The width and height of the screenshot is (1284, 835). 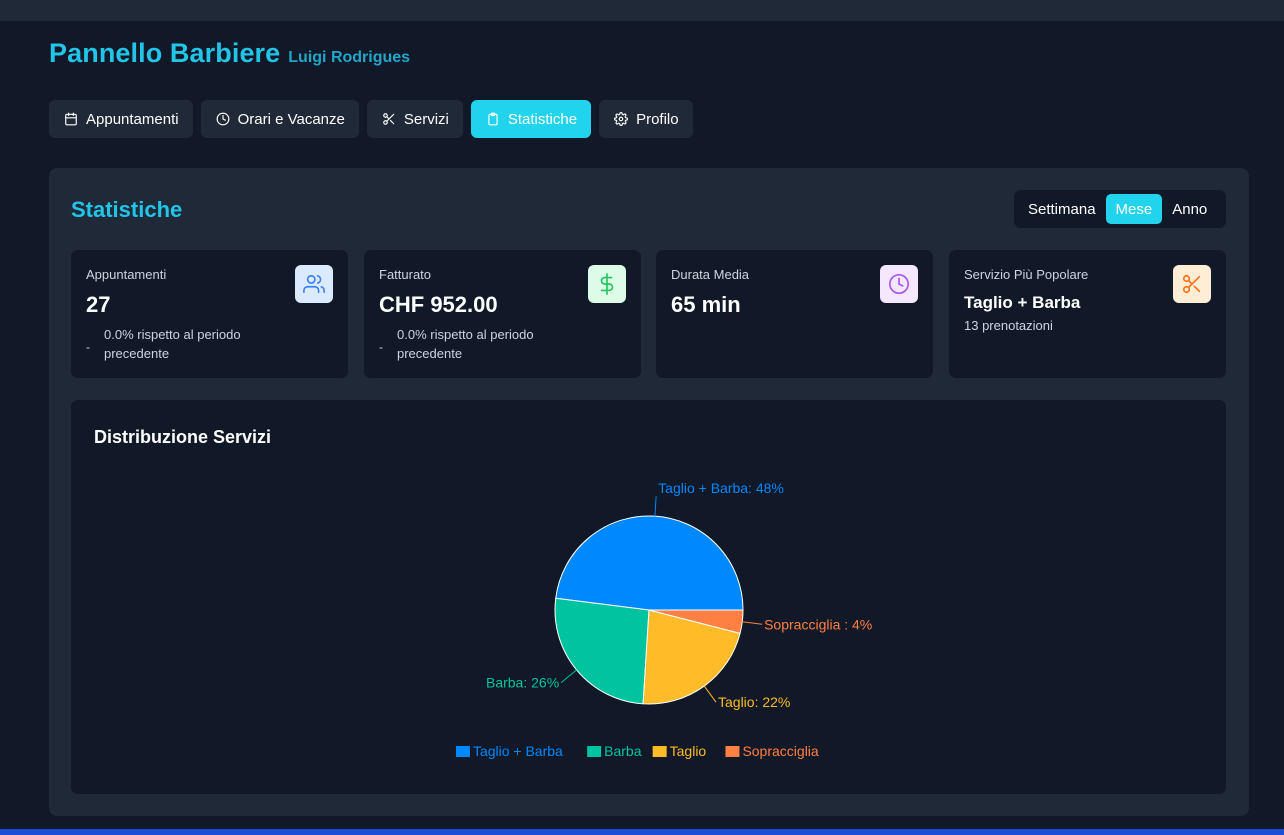 What do you see at coordinates (126, 274) in the screenshot?
I see `card-label: Appuntamenti` at bounding box center [126, 274].